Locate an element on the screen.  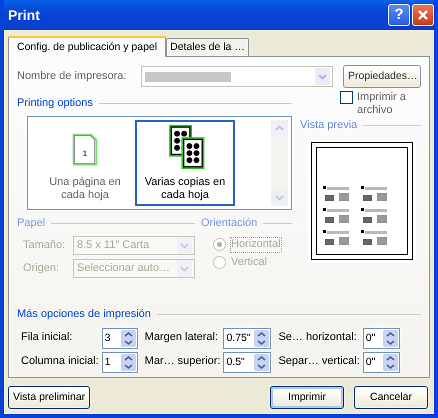
section-heading: Vista previa is located at coordinates (329, 126).